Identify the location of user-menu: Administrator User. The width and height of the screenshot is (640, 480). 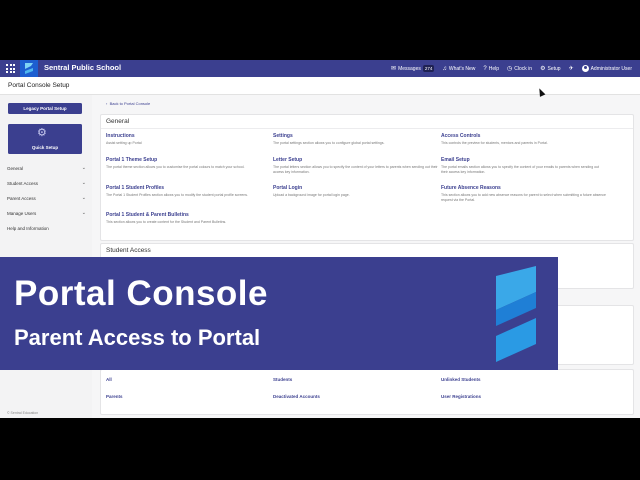
(606, 68).